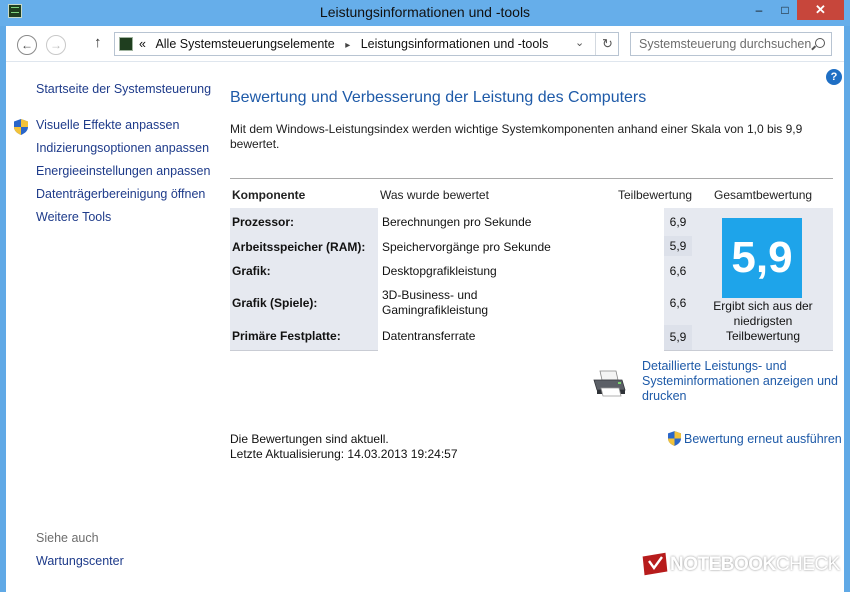 The height and width of the screenshot is (592, 850). Describe the element at coordinates (834, 77) in the screenshot. I see `help-icon: ?` at that location.